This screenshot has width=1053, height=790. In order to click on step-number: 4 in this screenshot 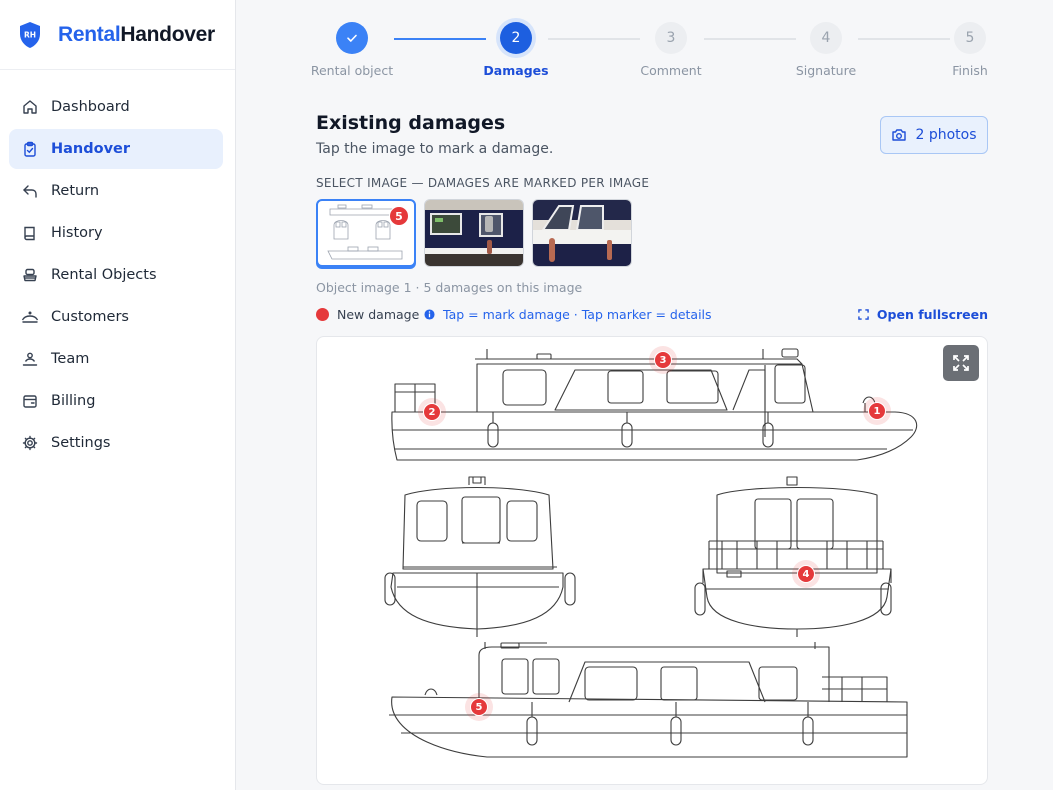, I will do `click(826, 38)`.